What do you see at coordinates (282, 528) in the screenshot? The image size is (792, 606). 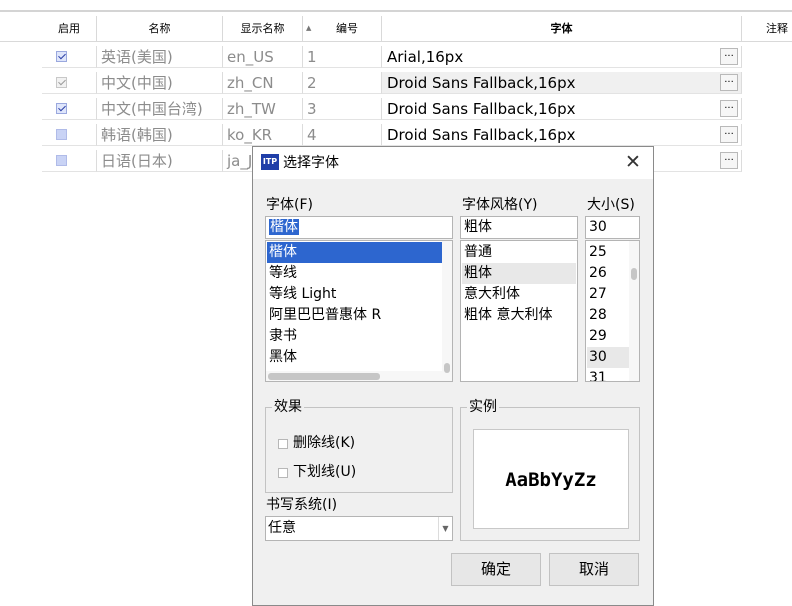 I see `writing-system-value: 任意` at bounding box center [282, 528].